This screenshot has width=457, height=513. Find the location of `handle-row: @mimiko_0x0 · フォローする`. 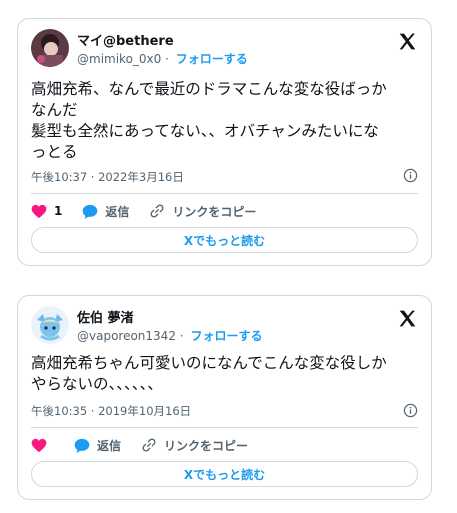

handle-row: @mimiko_0x0 · フォローする is located at coordinates (162, 58).